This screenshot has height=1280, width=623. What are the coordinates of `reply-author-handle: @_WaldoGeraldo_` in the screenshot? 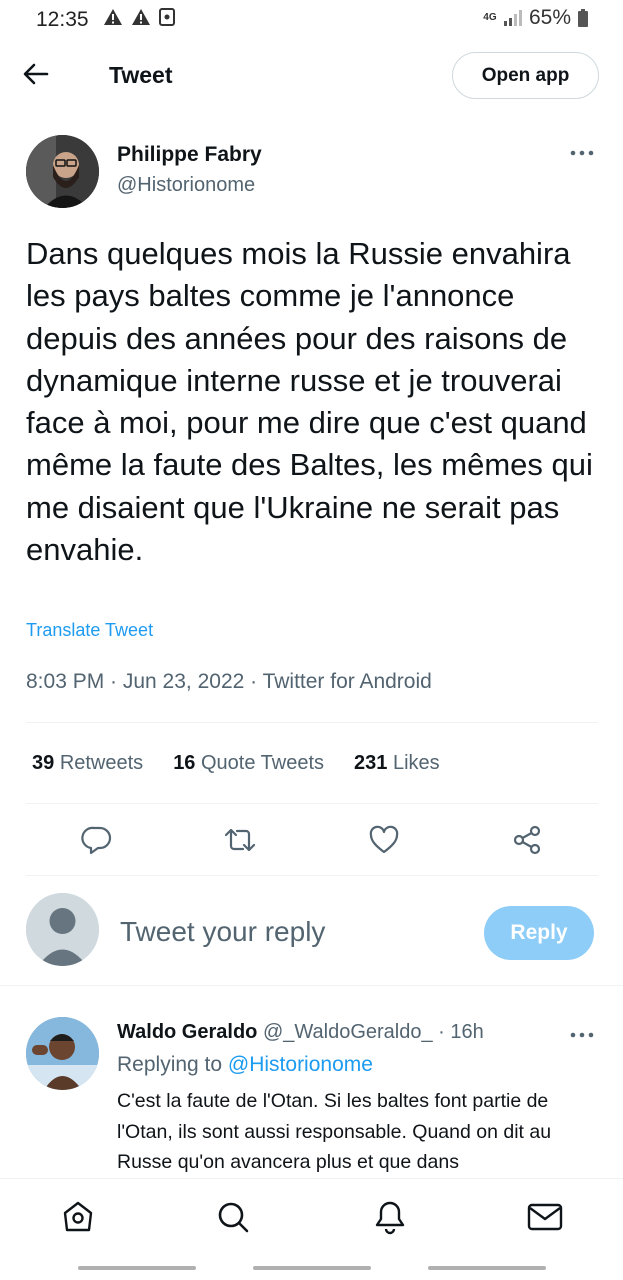 It's located at (348, 1032).